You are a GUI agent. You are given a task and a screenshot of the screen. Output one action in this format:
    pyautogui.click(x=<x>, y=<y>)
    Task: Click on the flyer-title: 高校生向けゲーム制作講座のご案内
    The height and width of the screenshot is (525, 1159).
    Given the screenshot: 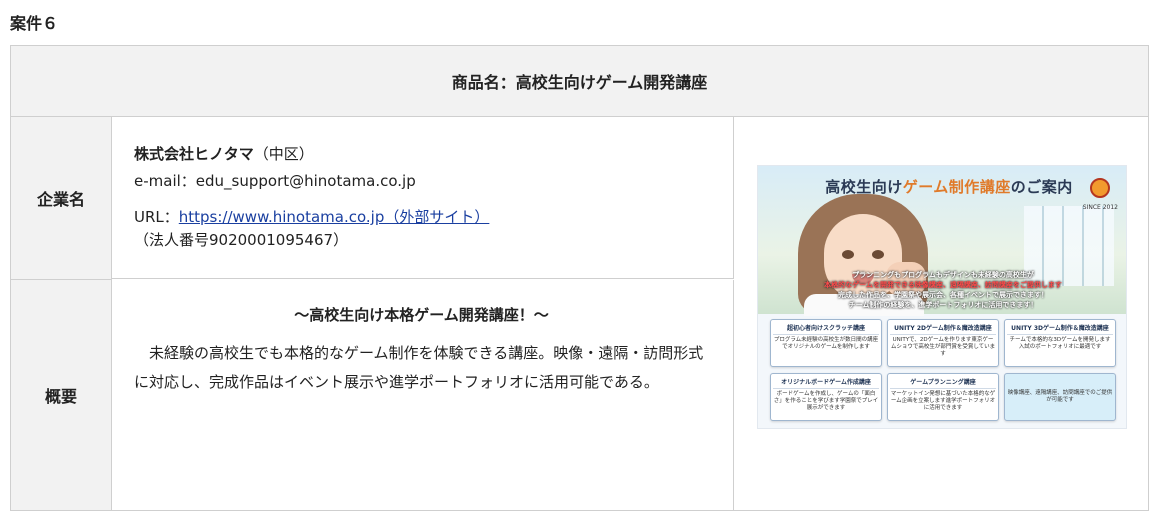 What is the action you would take?
    pyautogui.click(x=949, y=186)
    